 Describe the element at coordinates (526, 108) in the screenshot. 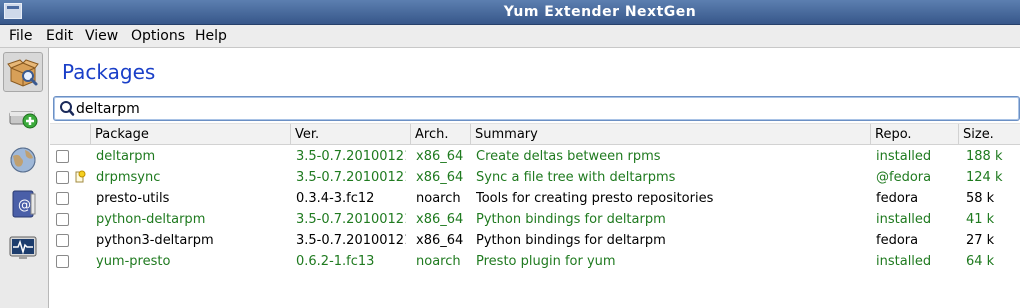

I see `search-input` at that location.